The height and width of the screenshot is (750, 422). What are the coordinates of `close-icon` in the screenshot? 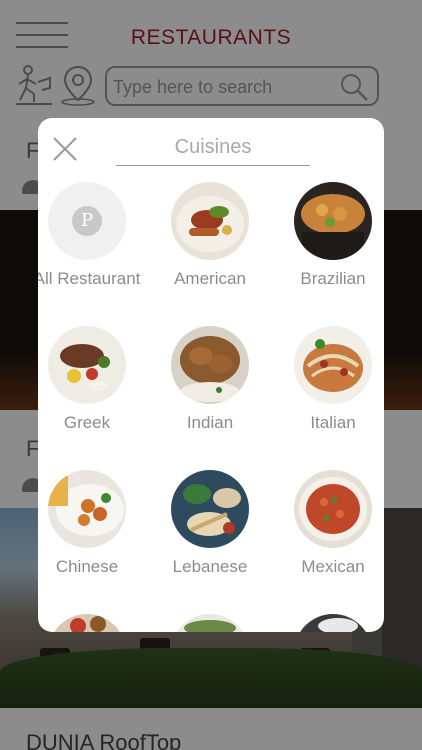 It's located at (65, 149).